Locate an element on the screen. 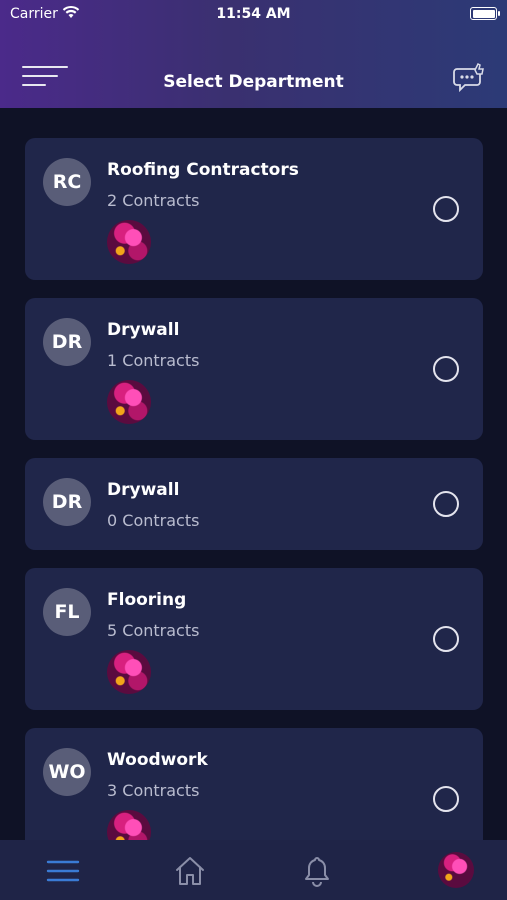 The width and height of the screenshot is (507, 900). department-initials-avatar: RC is located at coordinates (67, 182).